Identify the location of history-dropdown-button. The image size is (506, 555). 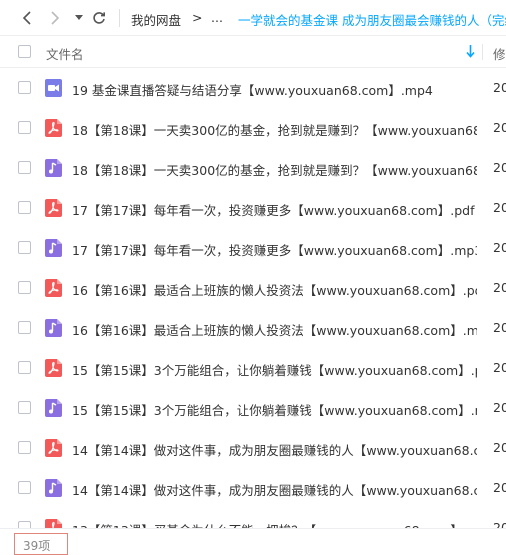
(79, 18).